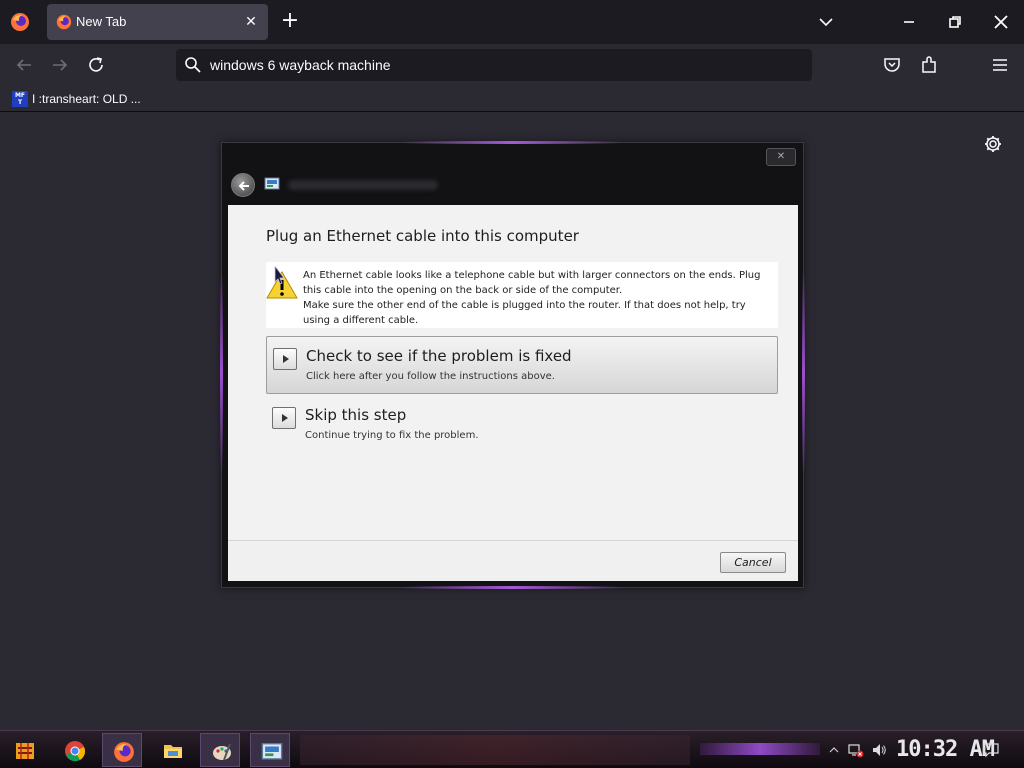  I want to click on paint-icon, so click(222, 752).